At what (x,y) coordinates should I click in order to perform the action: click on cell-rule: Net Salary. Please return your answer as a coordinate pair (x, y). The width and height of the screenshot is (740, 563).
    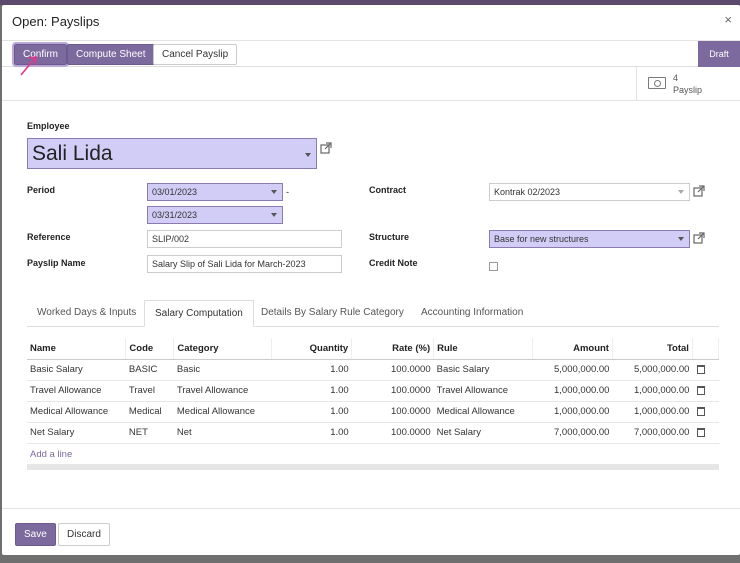
    Looking at the image, I should click on (483, 433).